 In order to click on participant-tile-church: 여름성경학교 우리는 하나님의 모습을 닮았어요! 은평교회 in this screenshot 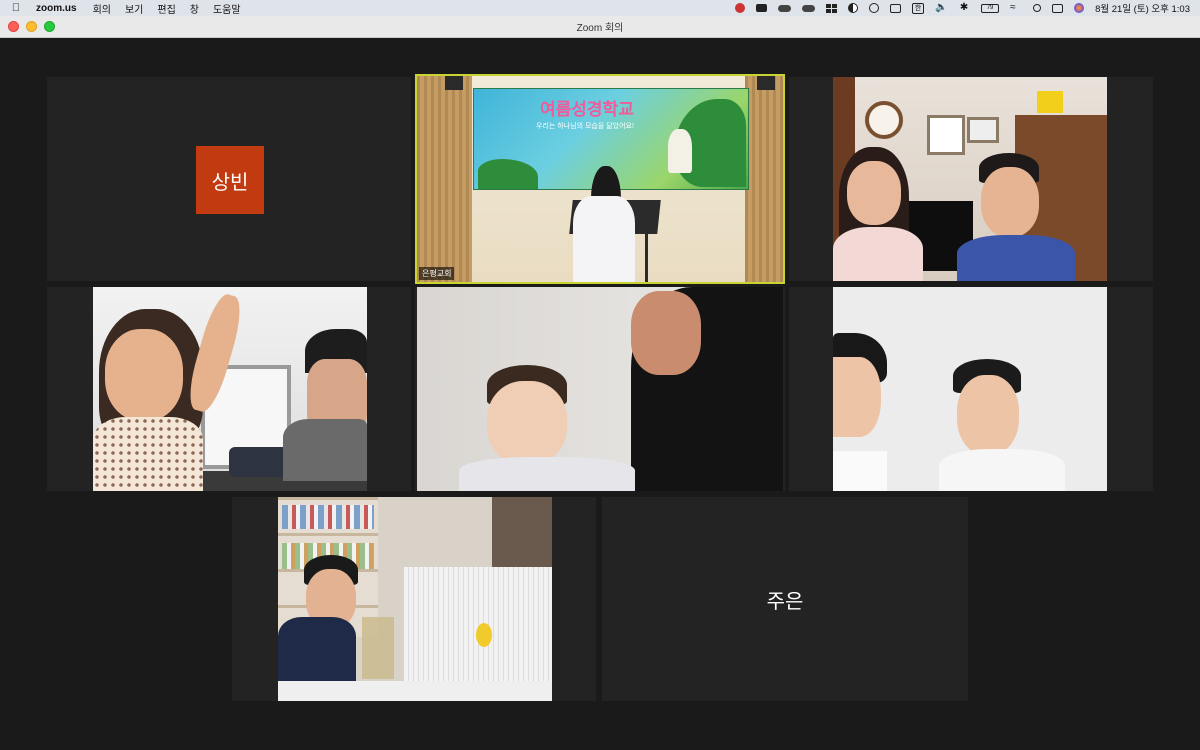, I will do `click(600, 179)`.